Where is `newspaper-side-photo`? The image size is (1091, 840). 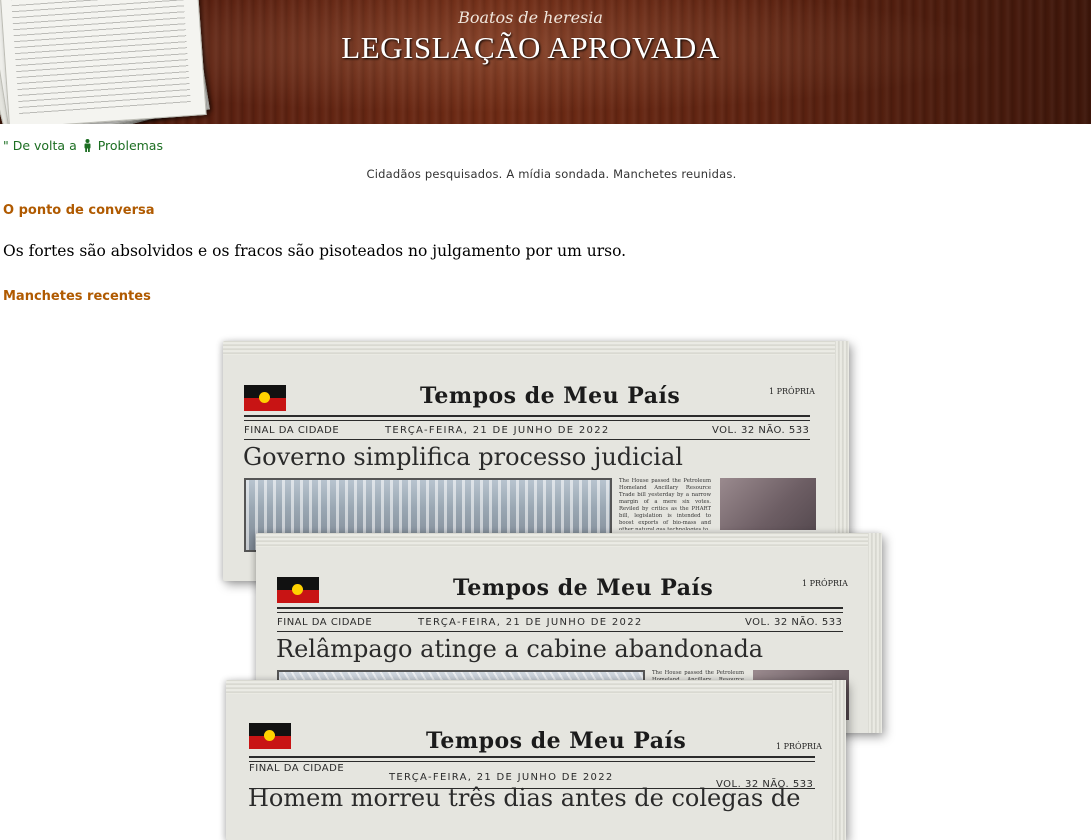
newspaper-side-photo is located at coordinates (768, 504).